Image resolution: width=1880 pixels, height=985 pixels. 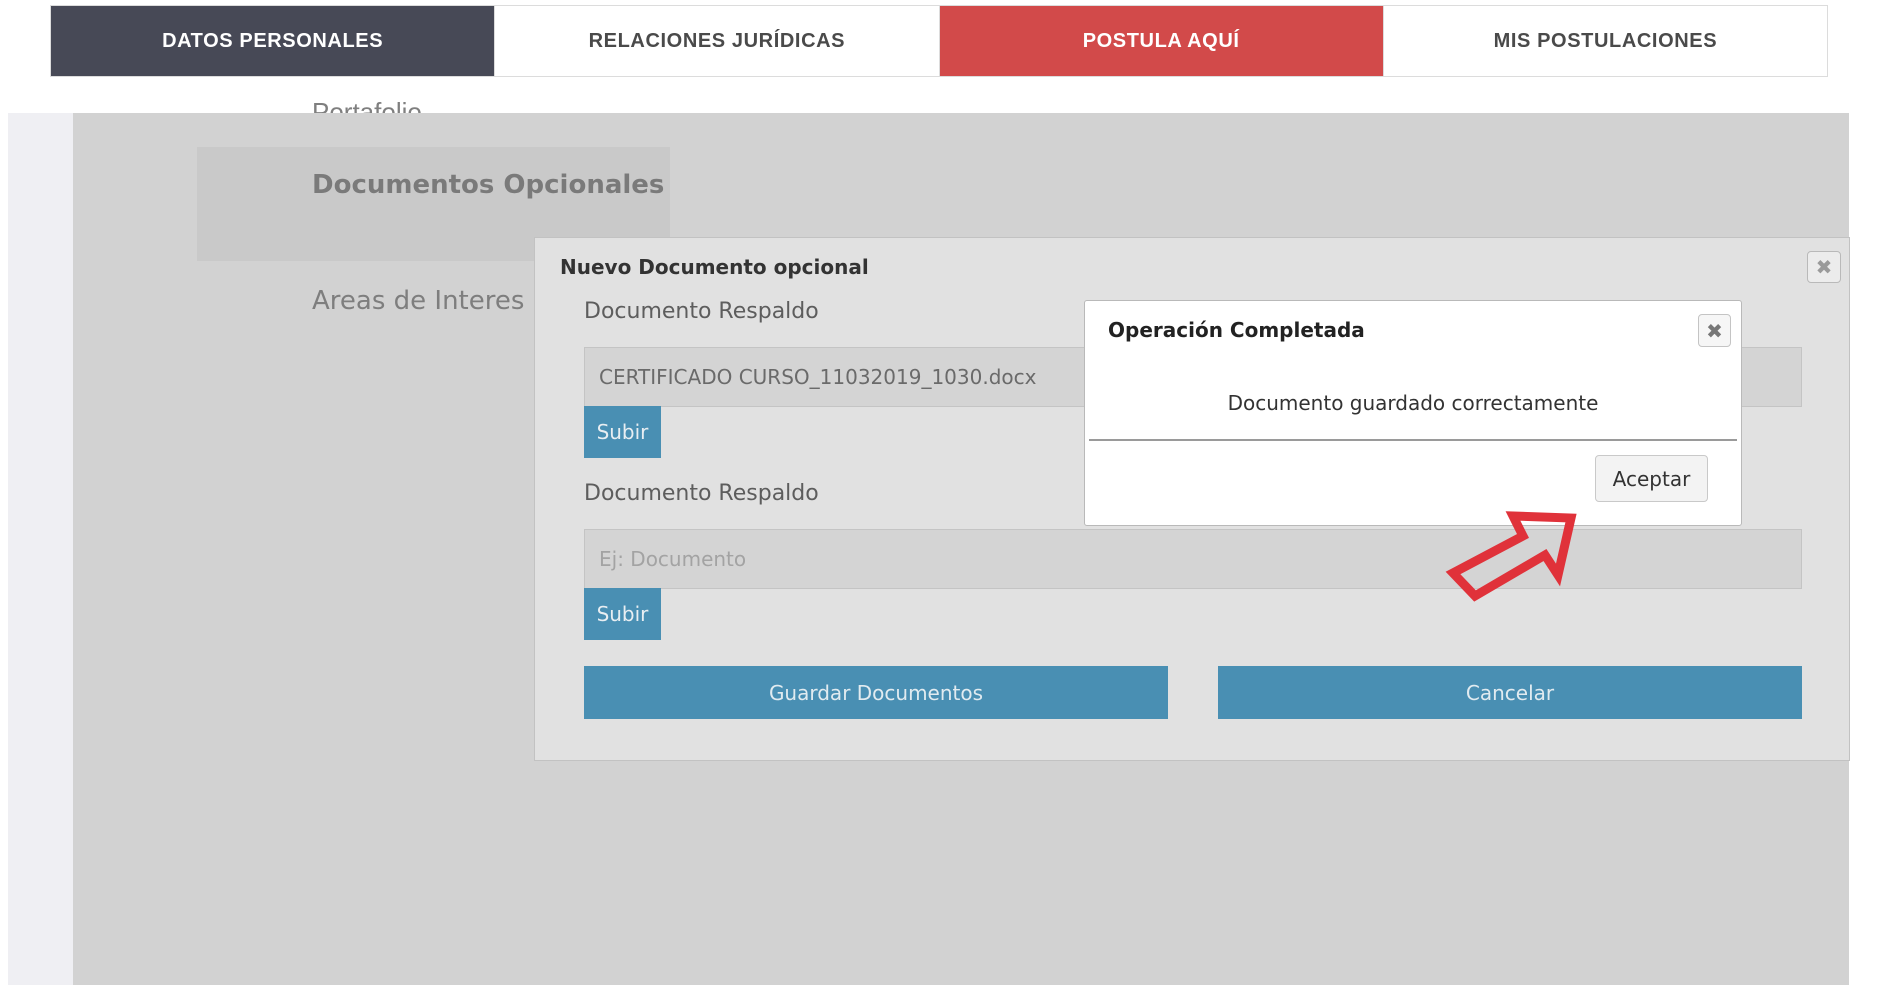 What do you see at coordinates (622, 614) in the screenshot?
I see `upload-button-2: Subir` at bounding box center [622, 614].